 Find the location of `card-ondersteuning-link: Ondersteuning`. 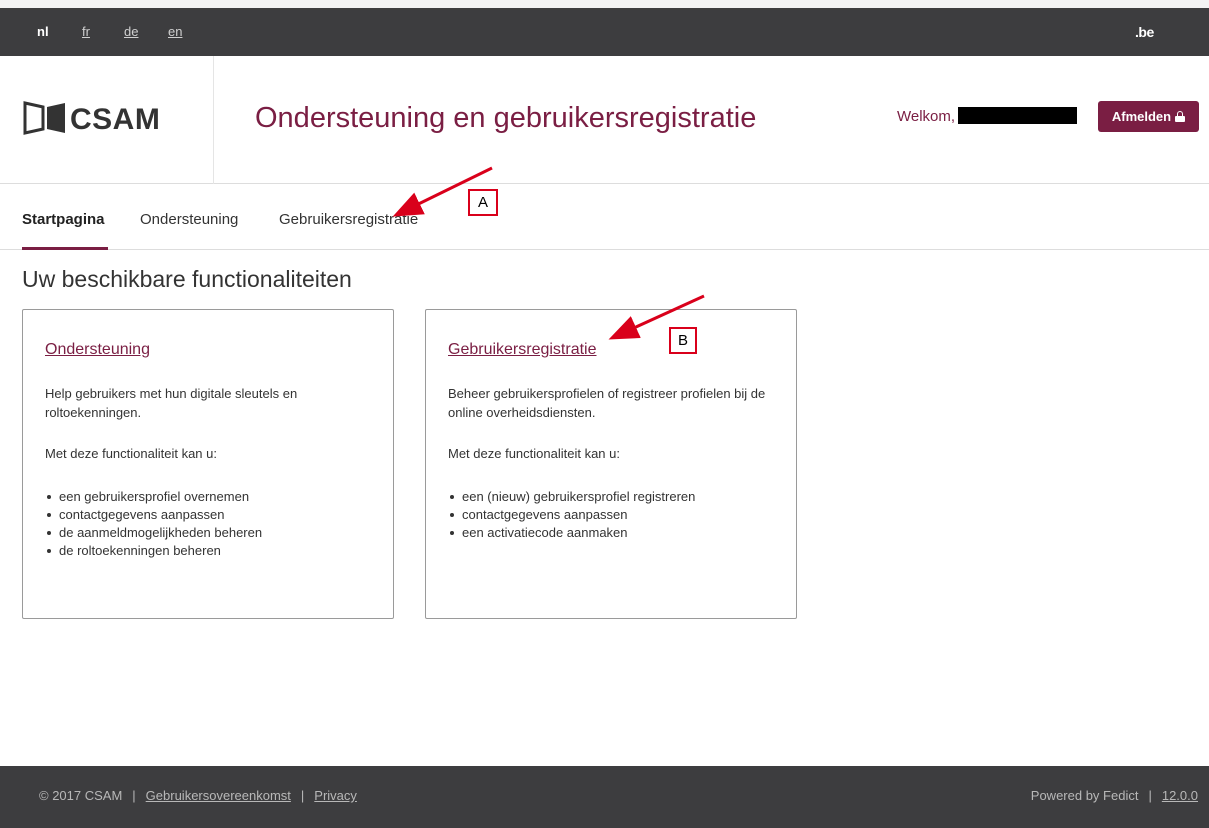

card-ondersteuning-link: Ondersteuning is located at coordinates (97, 350).